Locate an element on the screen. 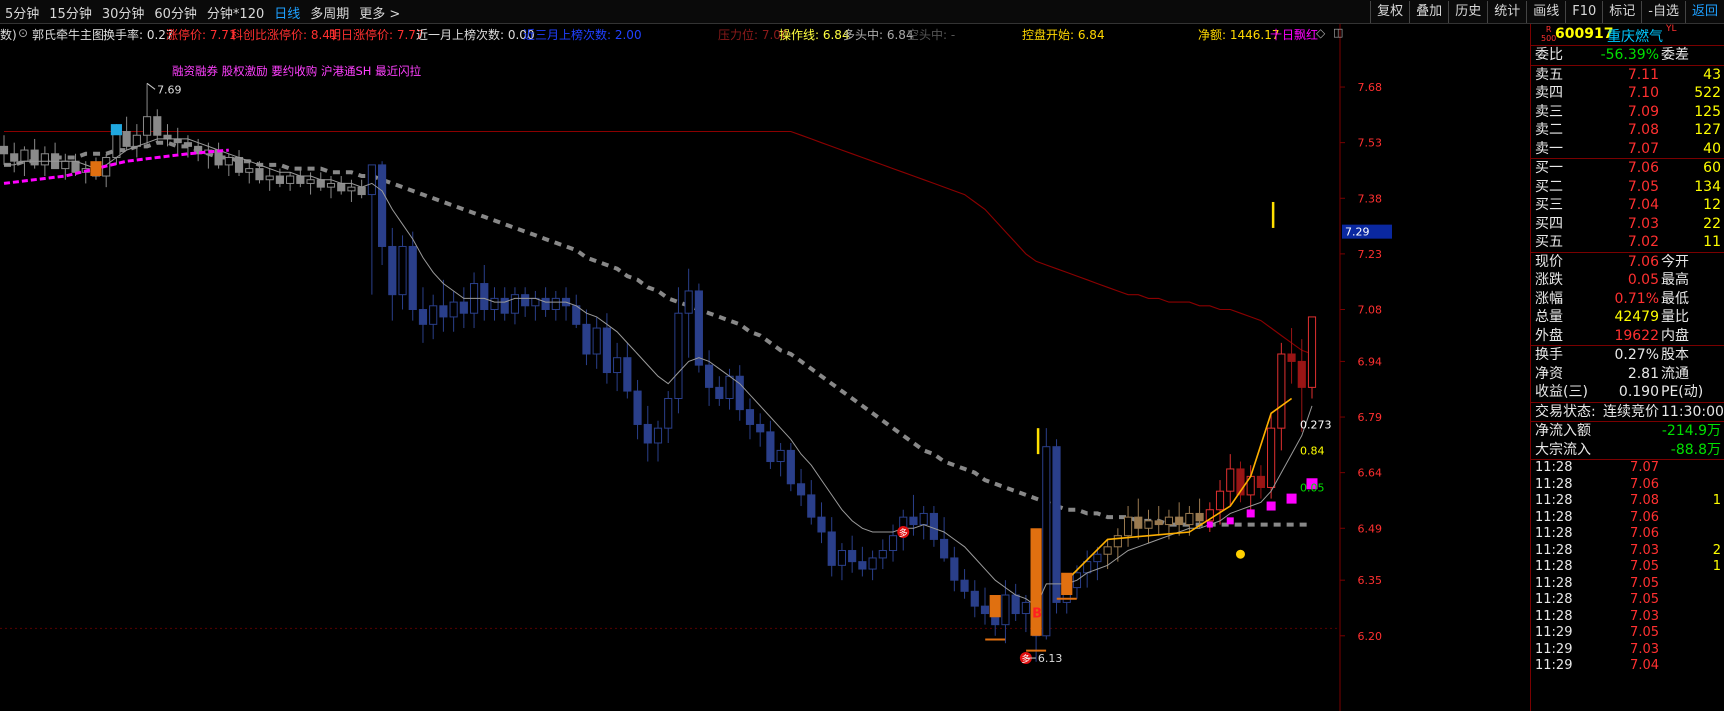 The height and width of the screenshot is (711, 1724). share-stat-row: 净资 2.81 流通 is located at coordinates (1627, 374).